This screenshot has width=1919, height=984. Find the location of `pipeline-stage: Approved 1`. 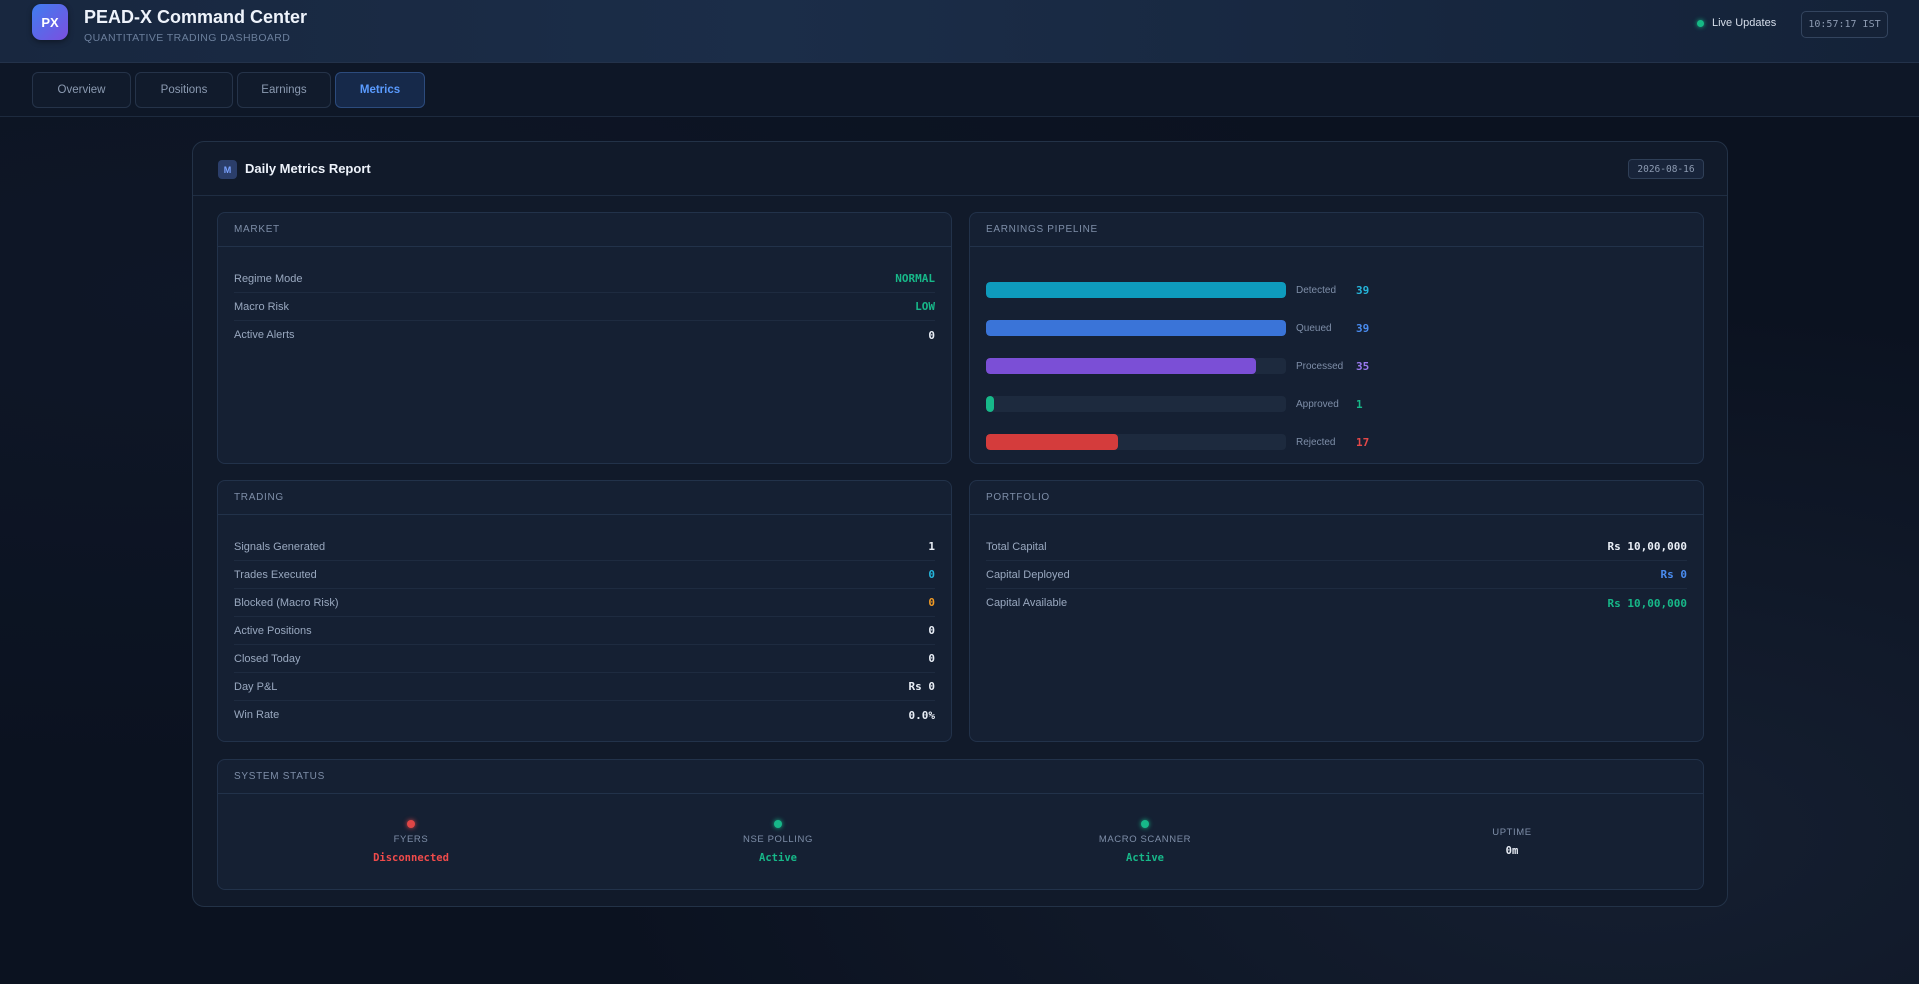

pipeline-stage: Approved 1 is located at coordinates (1336, 404).